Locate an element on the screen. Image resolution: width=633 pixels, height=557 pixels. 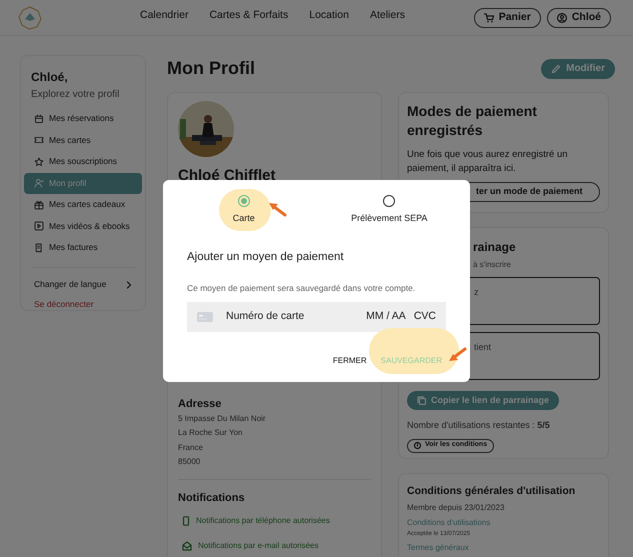
sidebar-item: Mes vidéos & ebooks is located at coordinates (83, 226).